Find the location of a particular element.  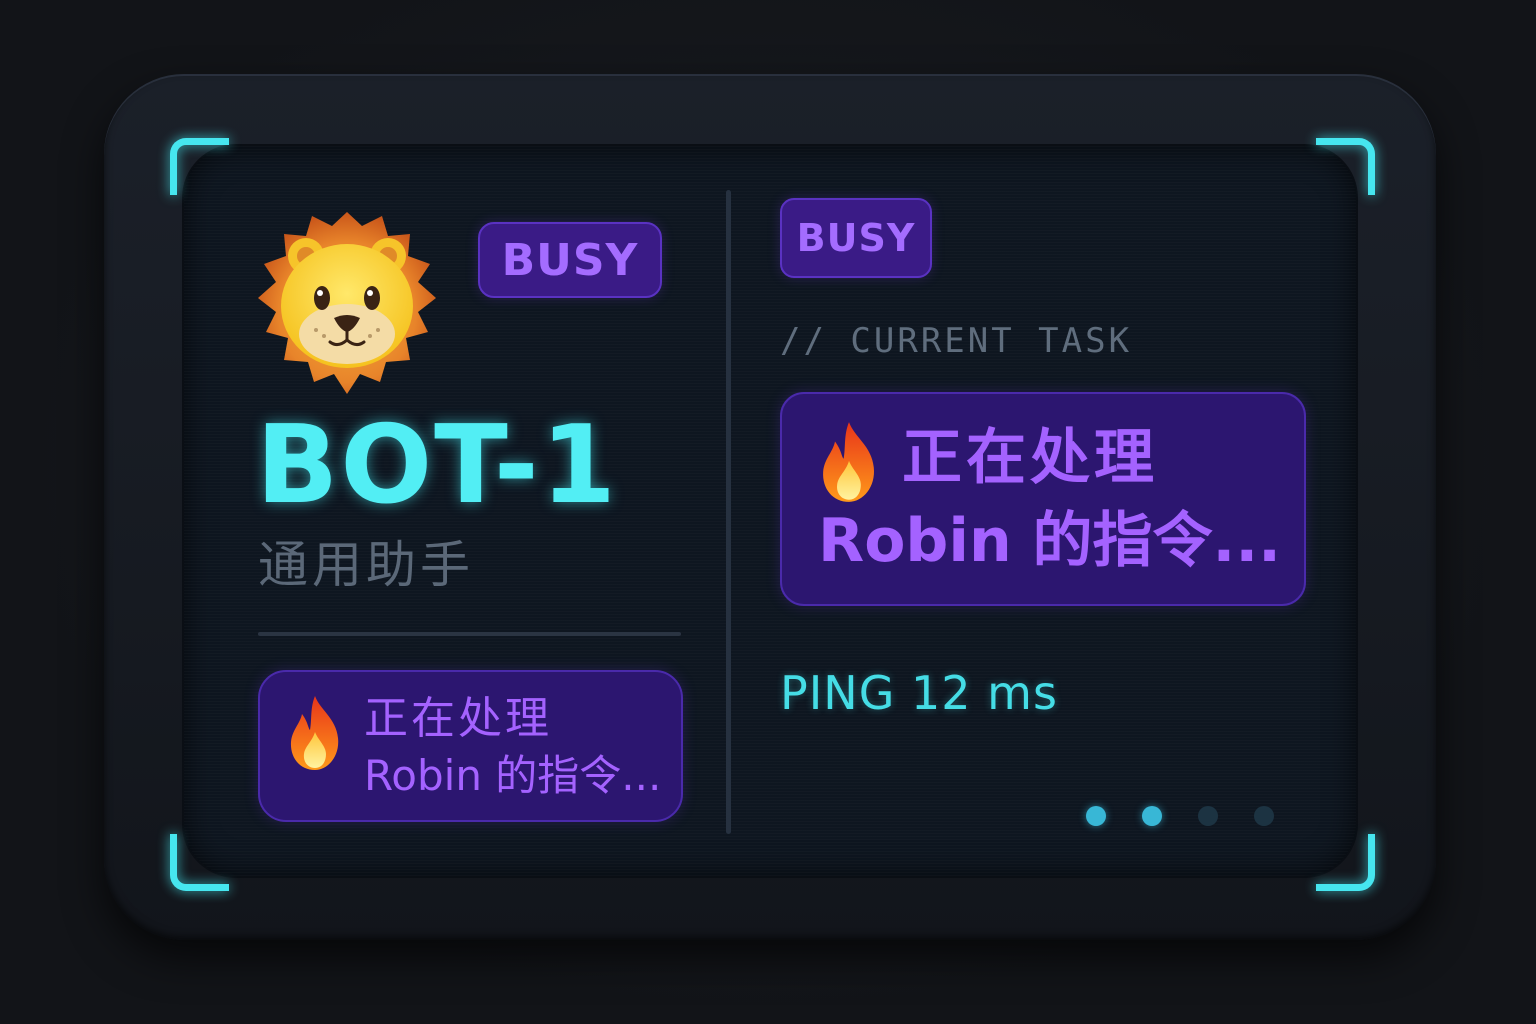

task-text-line1: 正在处理 is located at coordinates (458, 718).